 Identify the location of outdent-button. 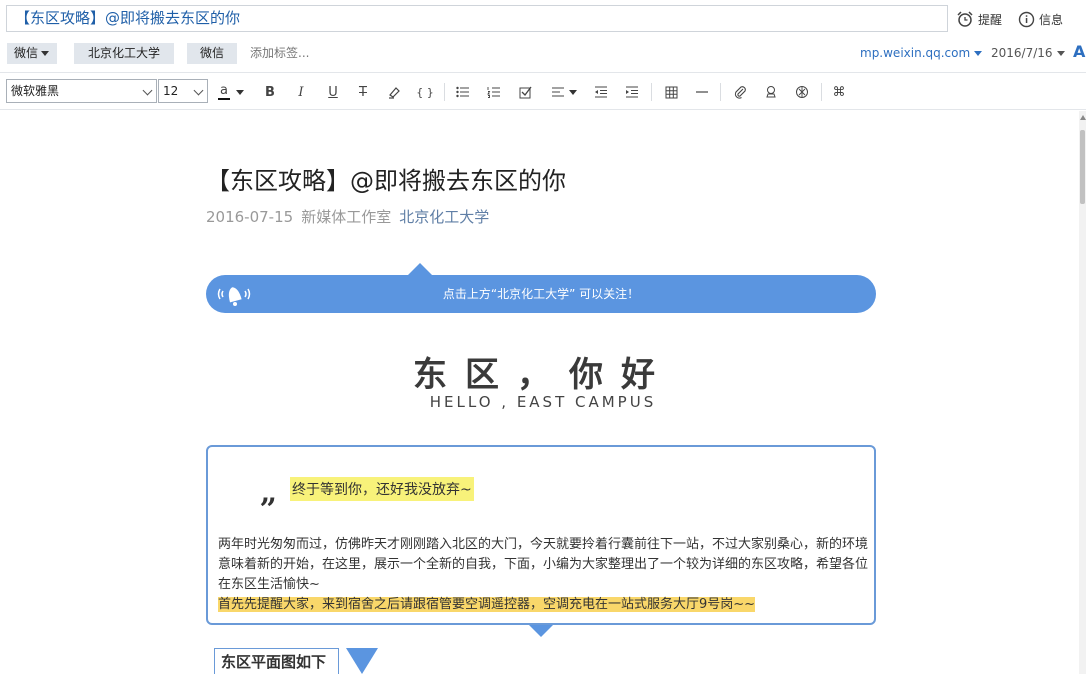
(601, 92).